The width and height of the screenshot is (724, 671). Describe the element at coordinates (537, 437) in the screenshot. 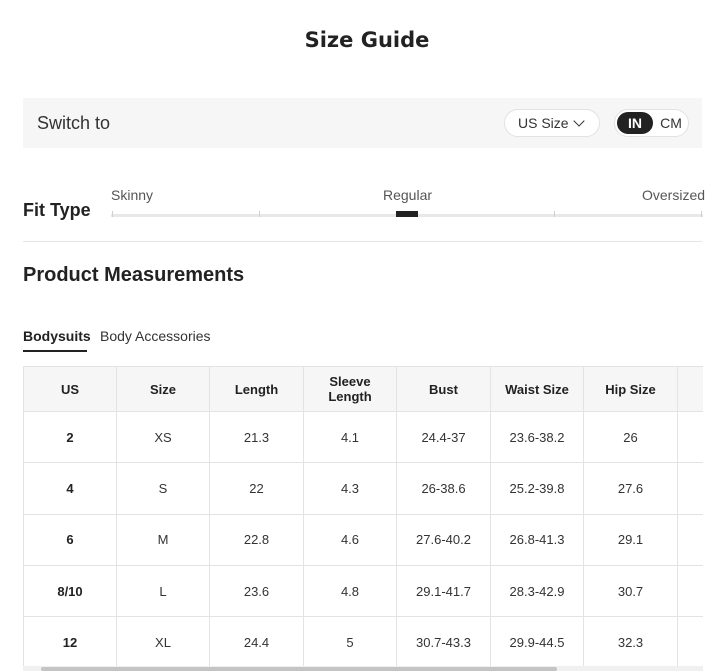

I see `table-cell: 23.6-38.2` at that location.